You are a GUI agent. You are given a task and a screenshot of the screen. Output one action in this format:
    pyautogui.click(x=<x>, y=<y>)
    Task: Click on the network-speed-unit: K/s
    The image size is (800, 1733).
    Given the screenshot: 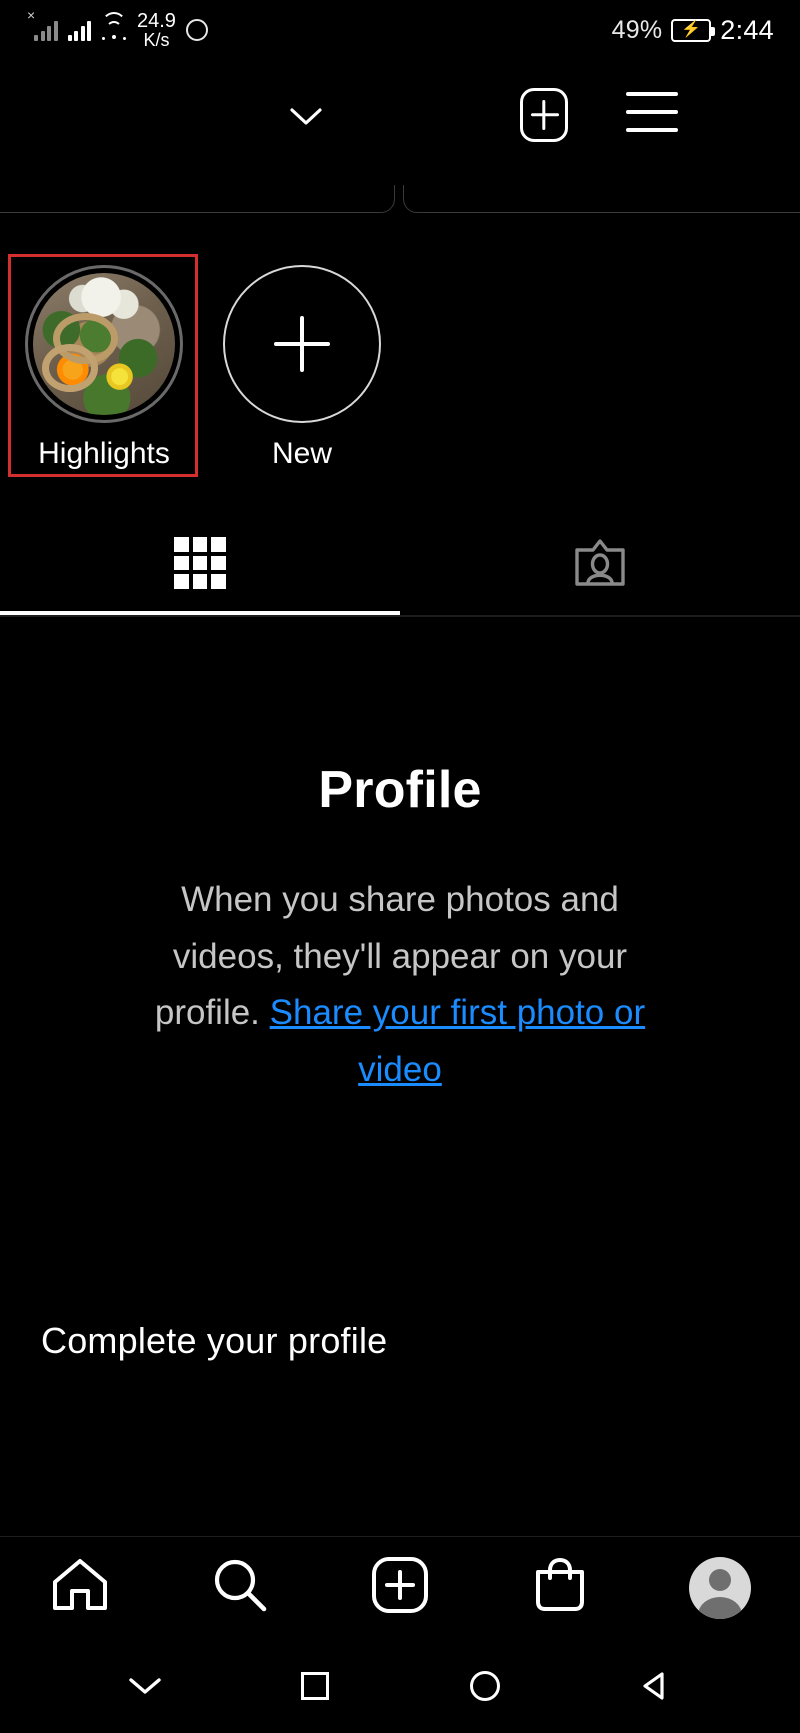 What is the action you would take?
    pyautogui.click(x=156, y=40)
    